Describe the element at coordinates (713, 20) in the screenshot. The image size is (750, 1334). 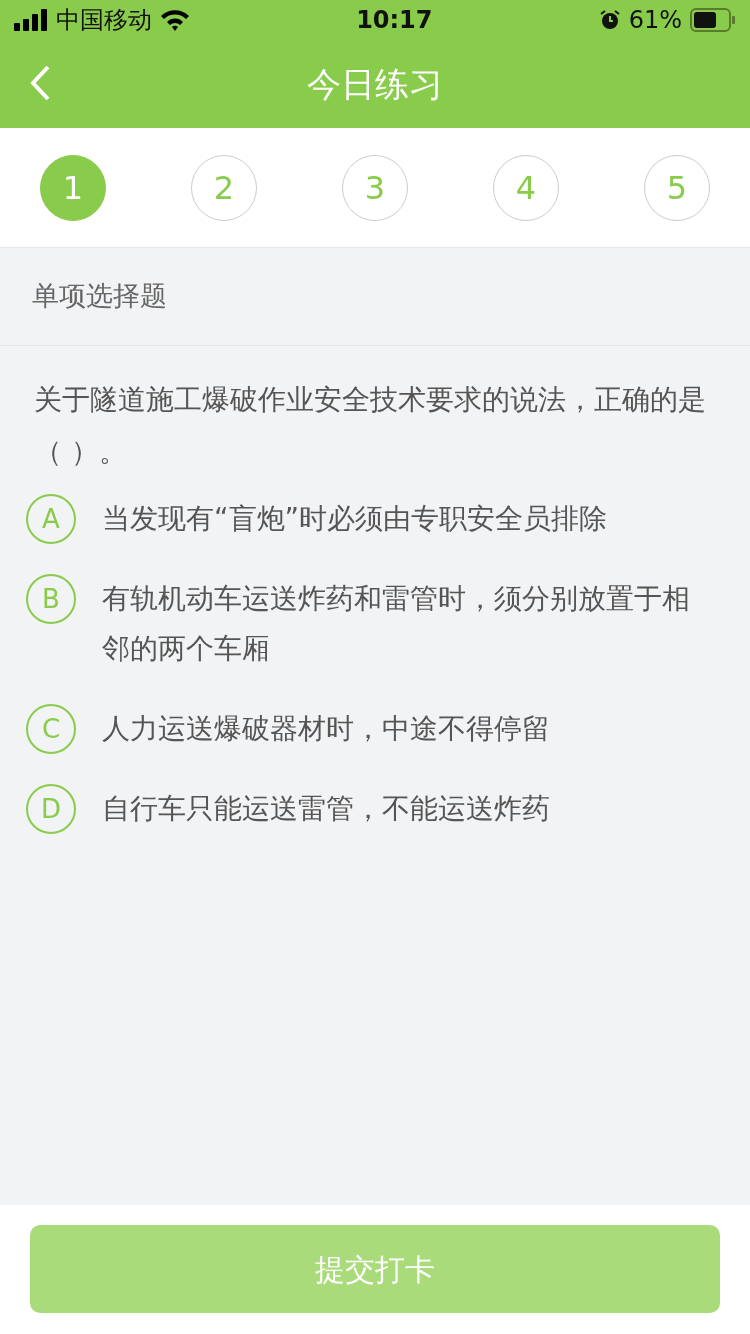
I see `battery-icon` at that location.